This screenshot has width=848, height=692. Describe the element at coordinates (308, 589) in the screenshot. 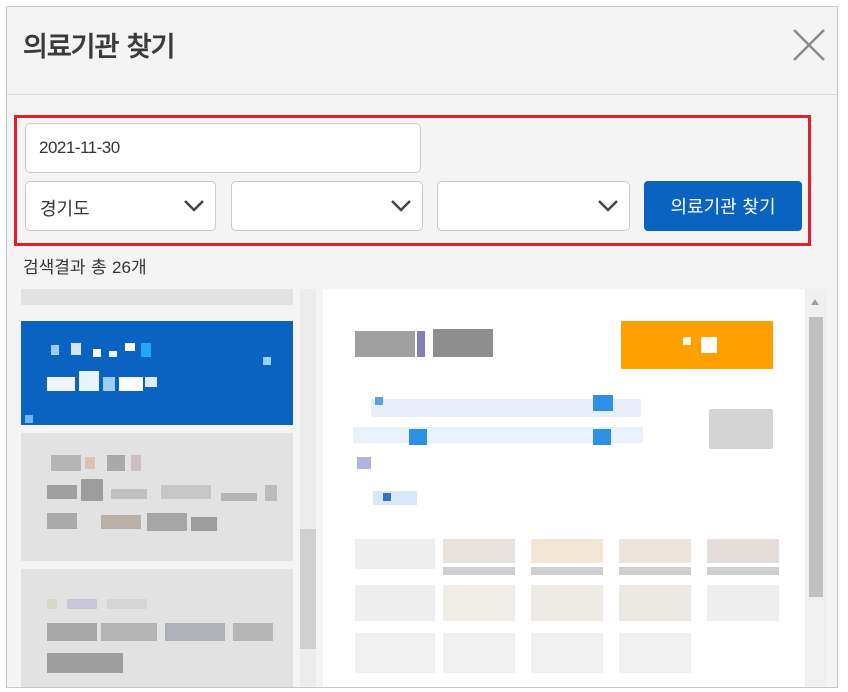

I see `list-scrollbar-thumb` at that location.